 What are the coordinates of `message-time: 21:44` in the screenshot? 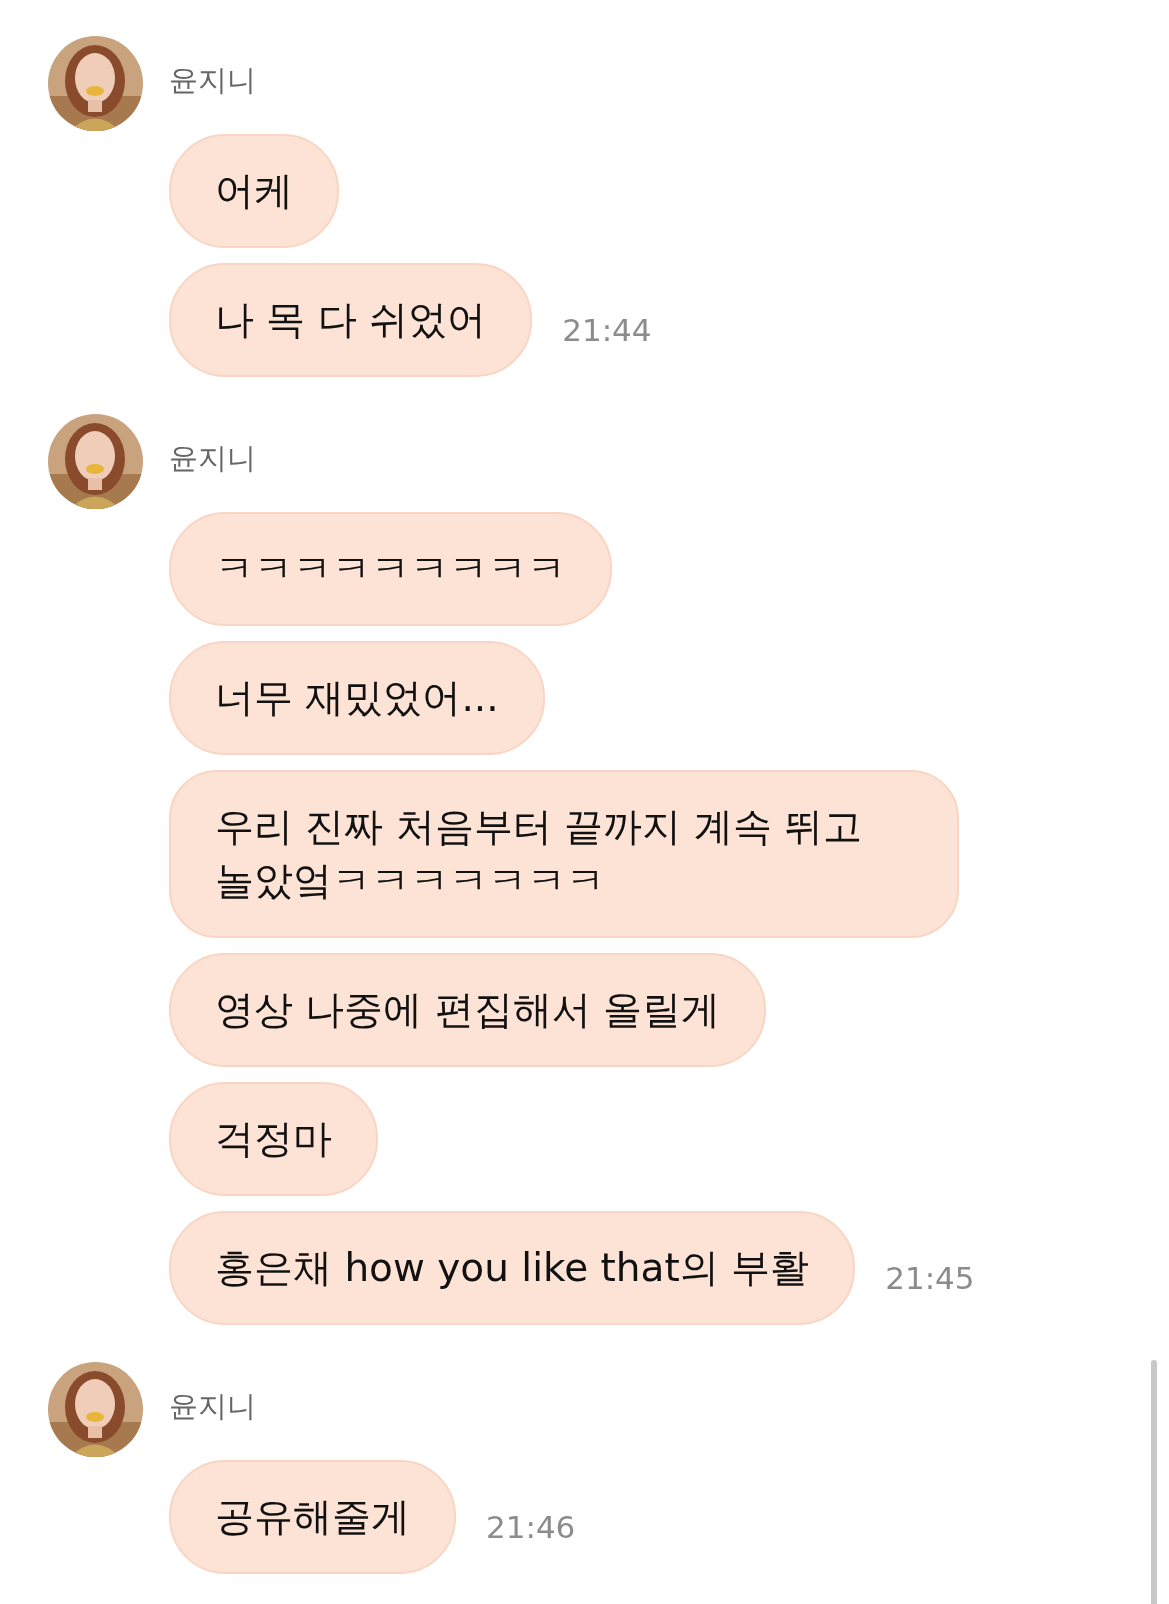 It's located at (607, 330).